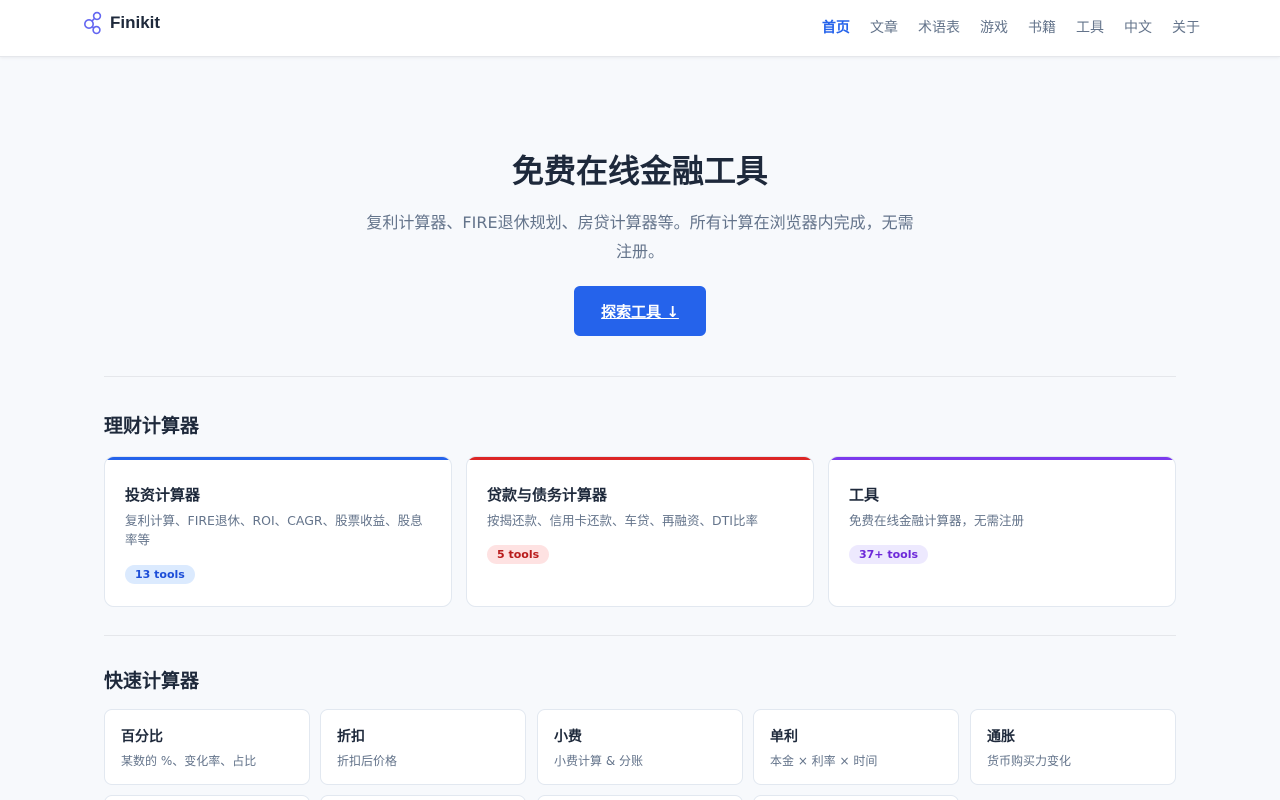 Image resolution: width=1280 pixels, height=800 pixels. Describe the element at coordinates (135, 22) in the screenshot. I see `logo-text: Finikit` at that location.